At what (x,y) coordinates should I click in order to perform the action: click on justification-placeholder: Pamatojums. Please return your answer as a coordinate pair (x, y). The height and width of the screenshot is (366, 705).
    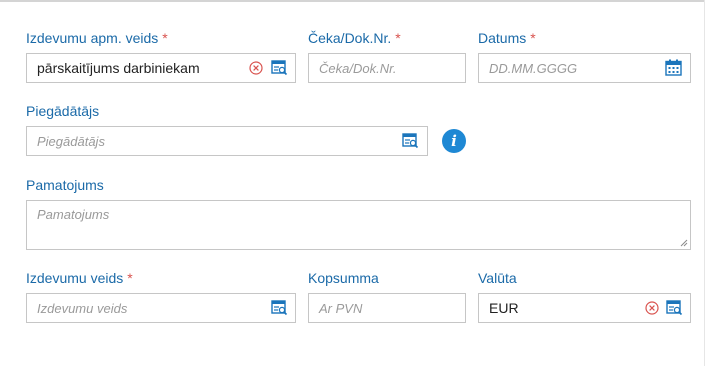
    Looking at the image, I should click on (73, 214).